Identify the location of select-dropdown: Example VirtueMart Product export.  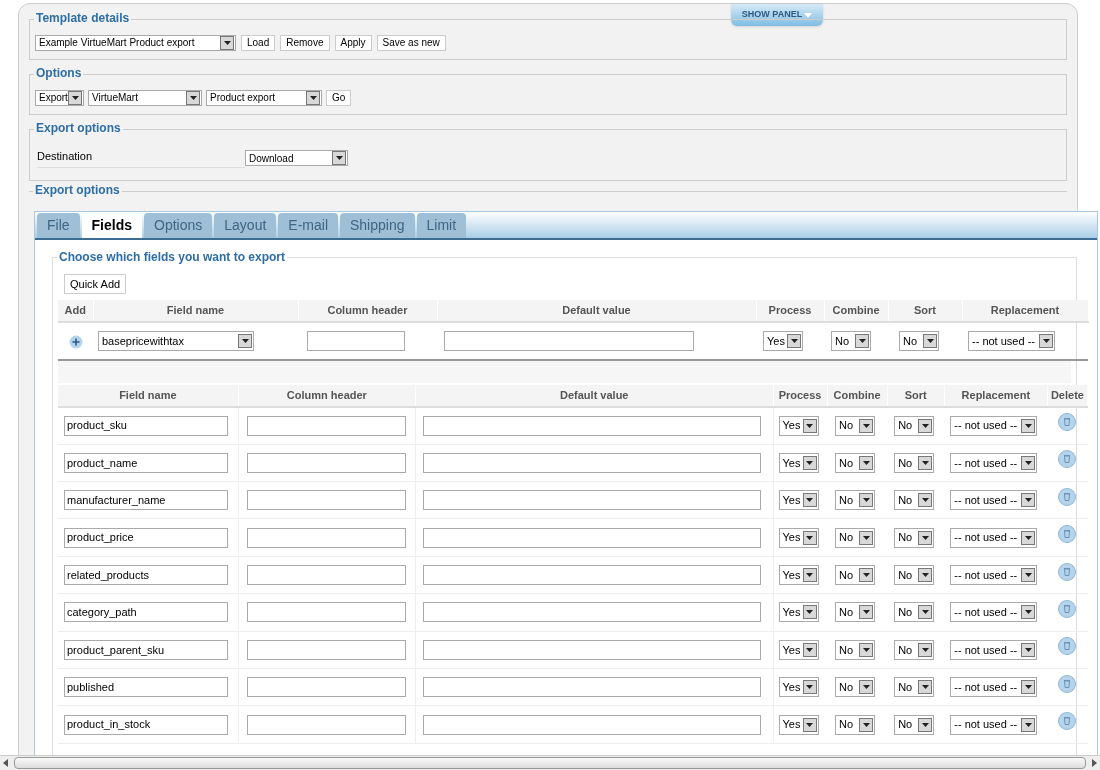
(135, 42).